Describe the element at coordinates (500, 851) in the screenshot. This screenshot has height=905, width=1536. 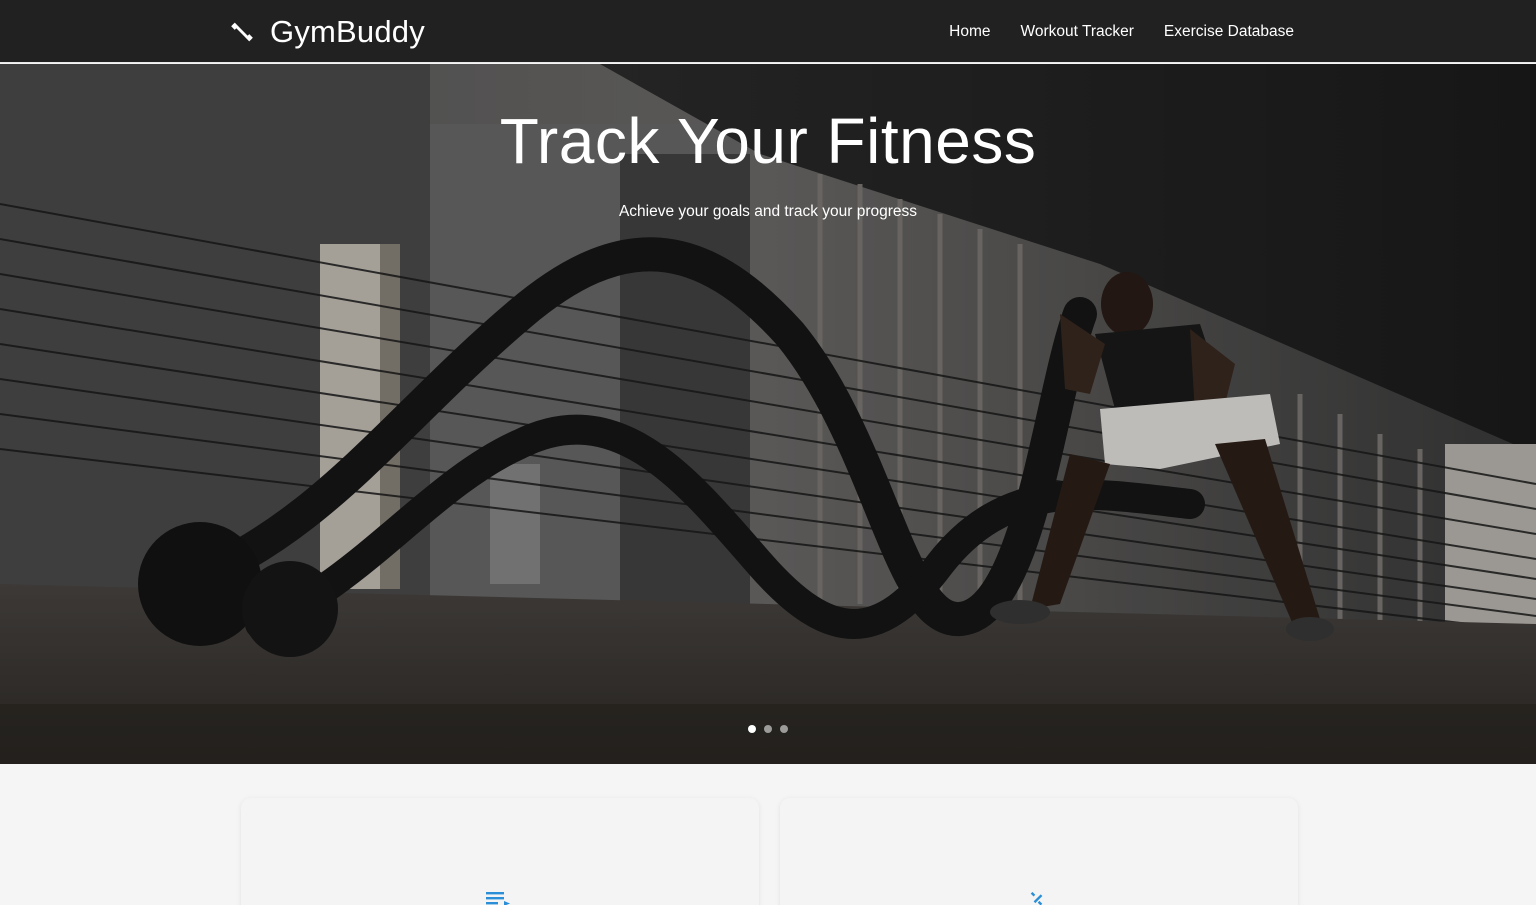
I see `feature-card-workout` at that location.